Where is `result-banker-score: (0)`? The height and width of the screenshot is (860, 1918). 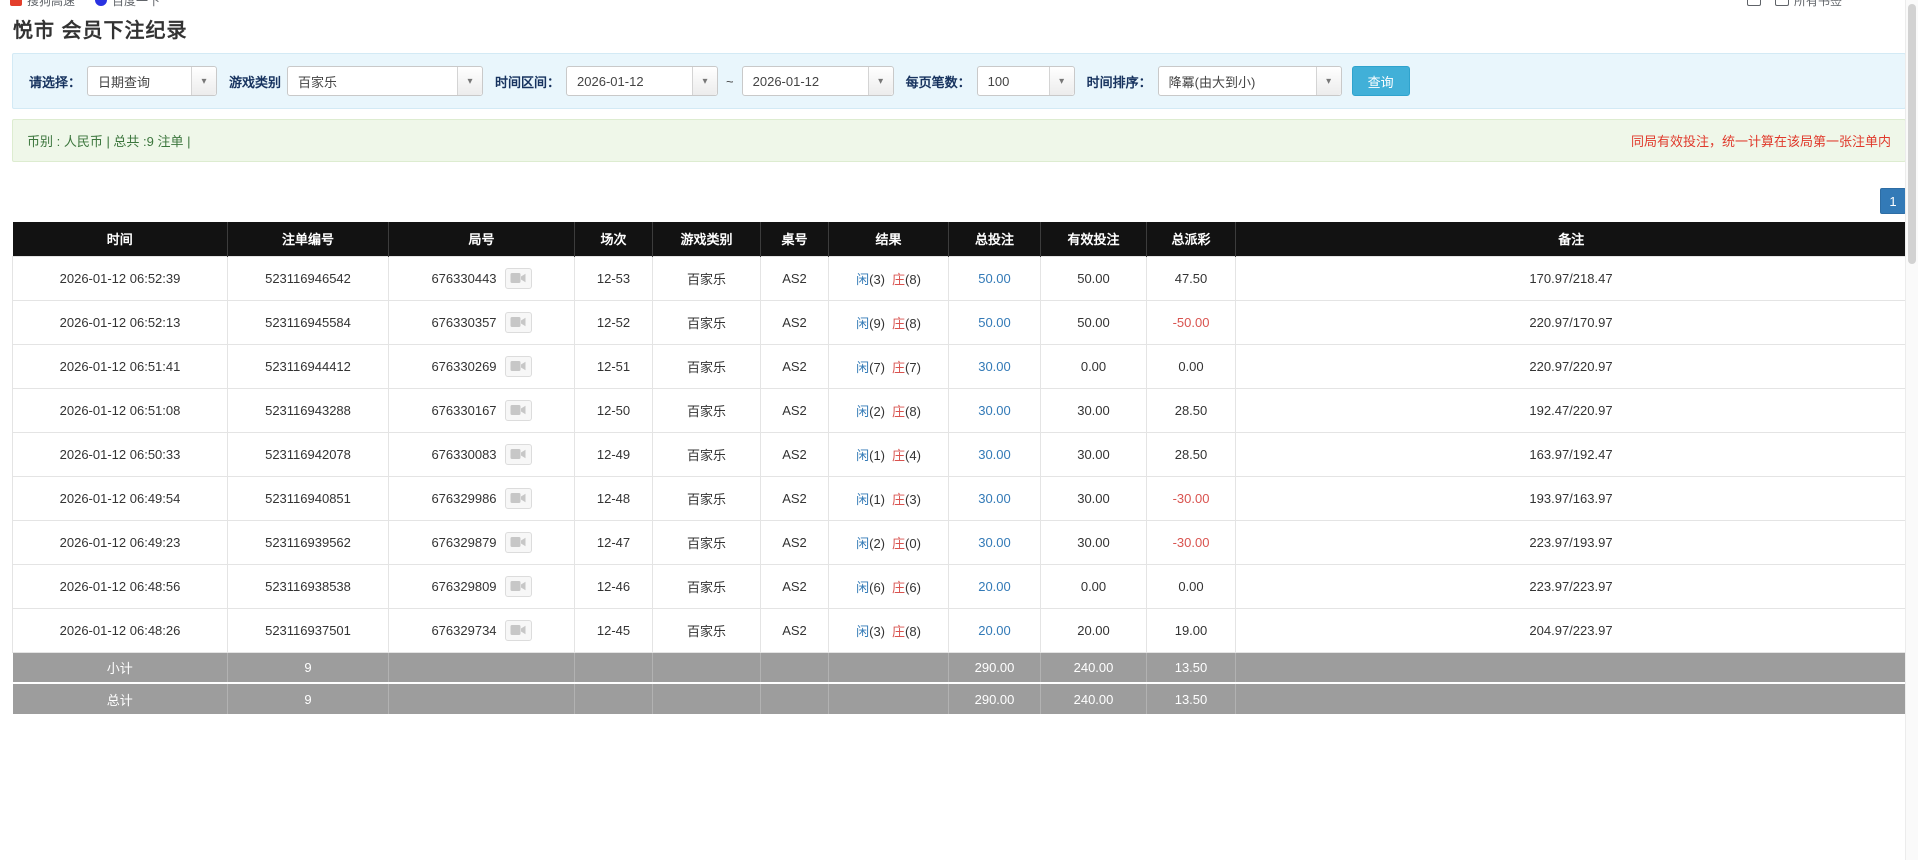 result-banker-score: (0) is located at coordinates (913, 543).